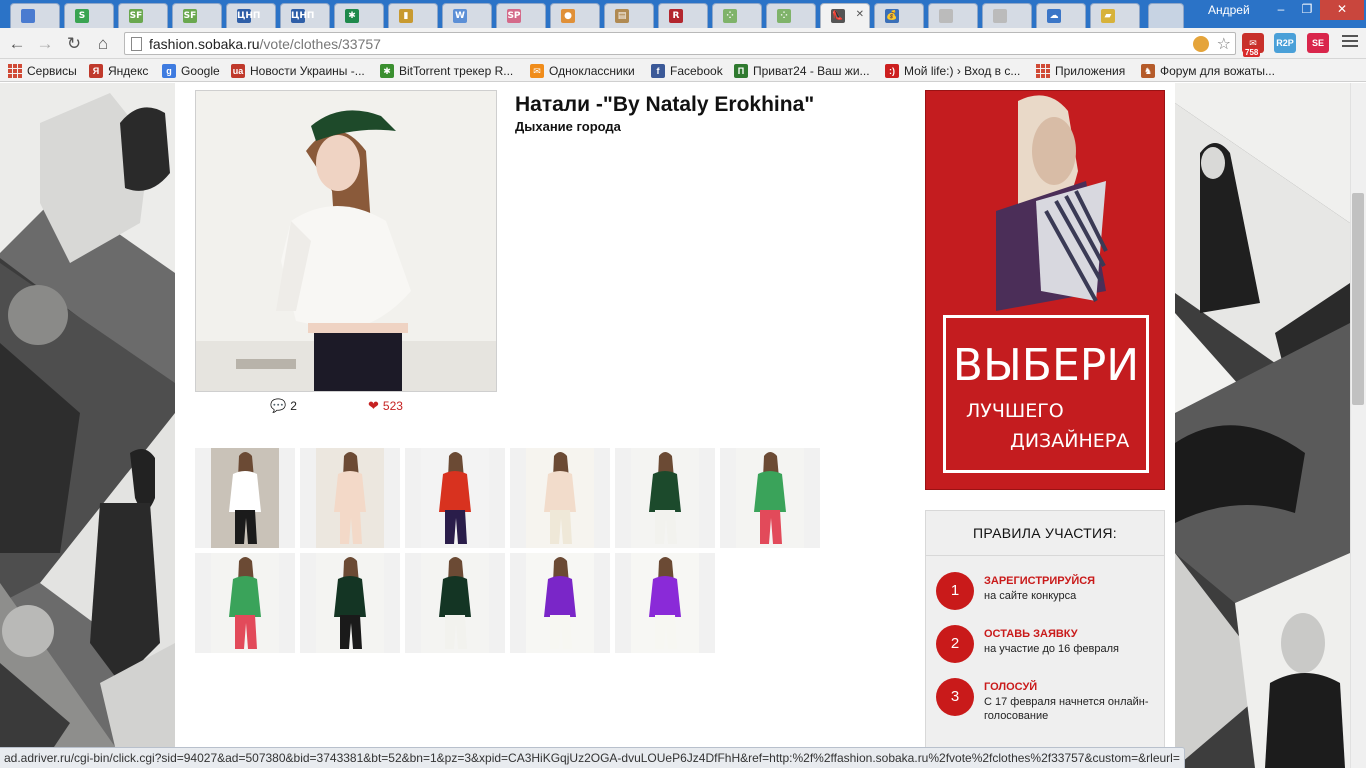 Image resolution: width=1366 pixels, height=768 pixels. What do you see at coordinates (955, 644) in the screenshot?
I see `rule-number: 2` at bounding box center [955, 644].